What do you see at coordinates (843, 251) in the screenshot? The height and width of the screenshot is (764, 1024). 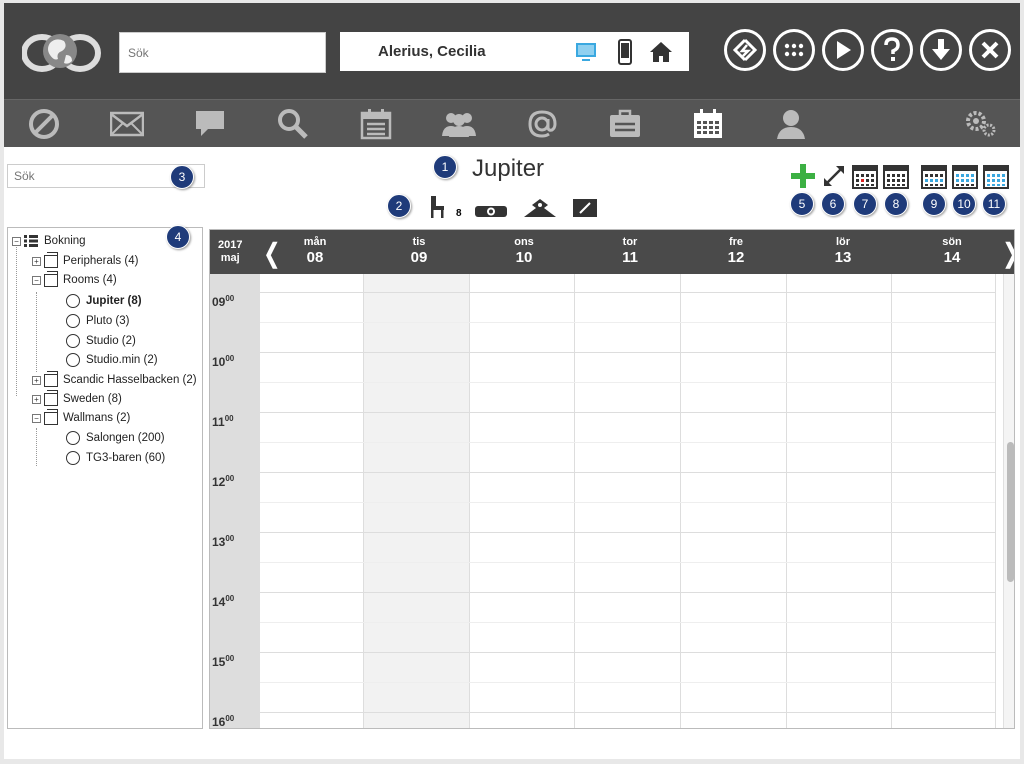 I see `day-header: lör 13` at bounding box center [843, 251].